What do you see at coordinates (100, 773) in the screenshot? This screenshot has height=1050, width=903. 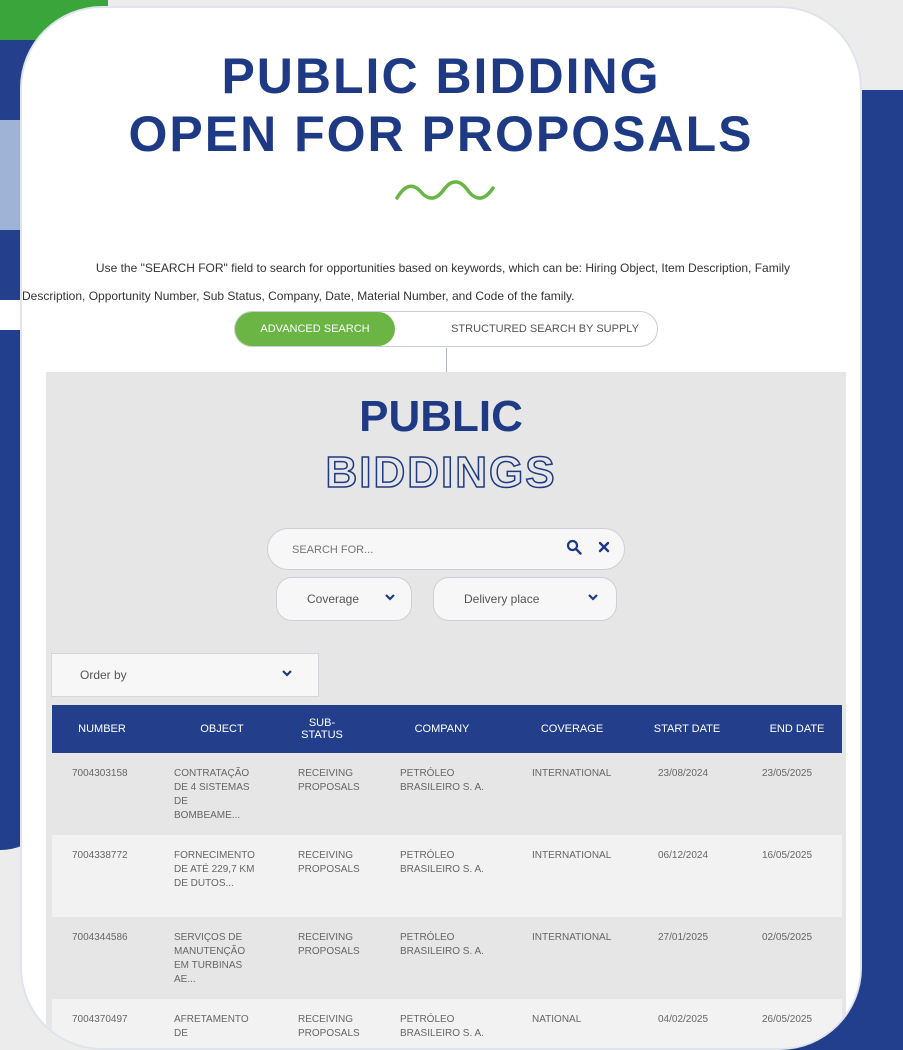 I see `cell-number: 7004303158` at bounding box center [100, 773].